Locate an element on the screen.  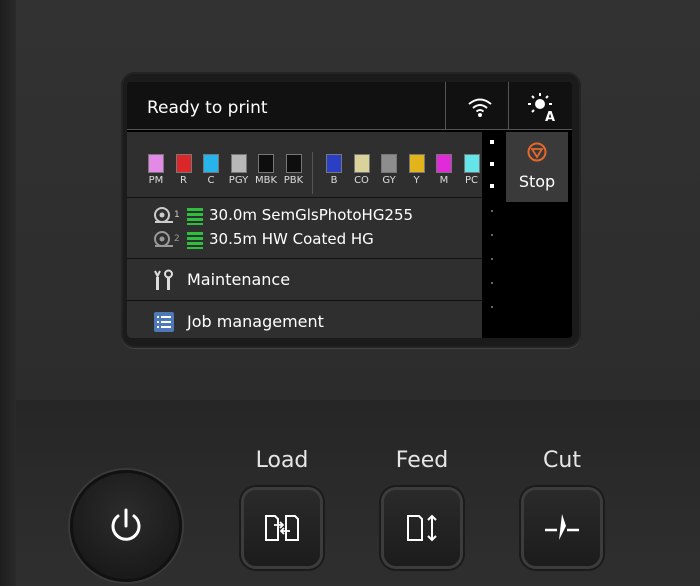
feed-label: Feed is located at coordinates (422, 460).